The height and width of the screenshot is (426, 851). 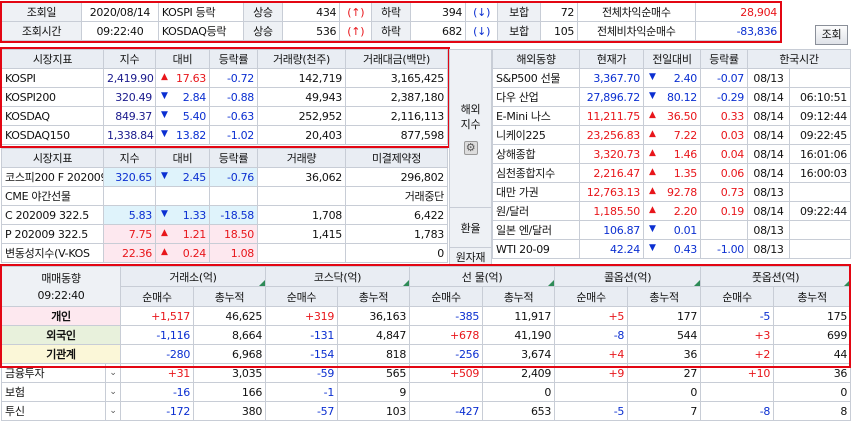 What do you see at coordinates (820, 211) in the screenshot?
I see `overseas-time: 09:22:44` at bounding box center [820, 211].